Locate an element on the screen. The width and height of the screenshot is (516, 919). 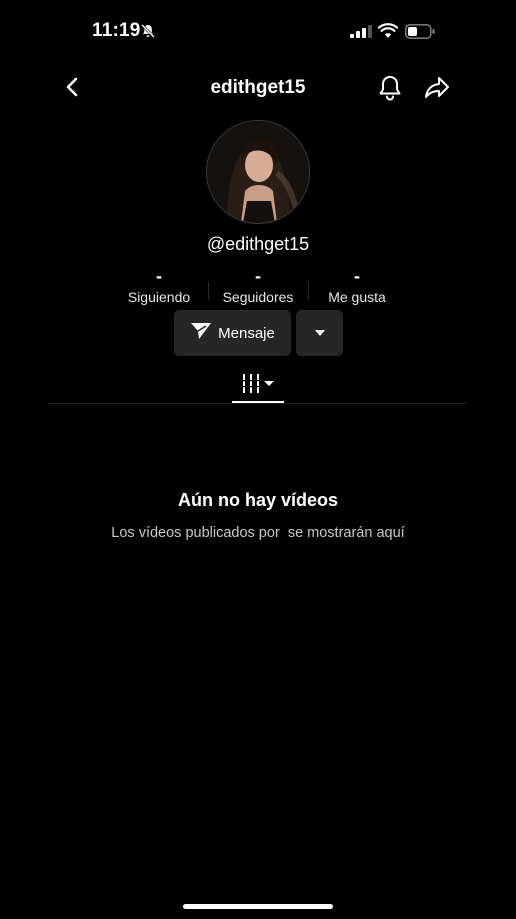
status-time: 11:19 is located at coordinates (116, 30).